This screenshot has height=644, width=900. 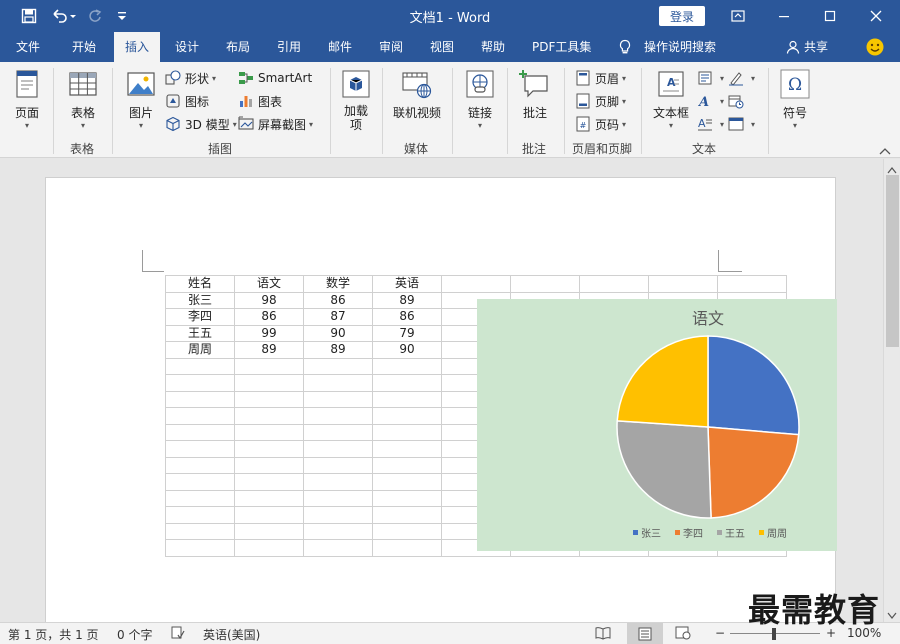 I want to click on tab-review: 审阅, so click(x=391, y=47).